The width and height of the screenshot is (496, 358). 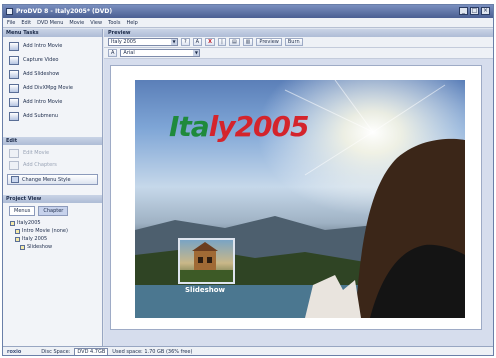 What do you see at coordinates (14, 60) in the screenshot?
I see `camera-icon` at bounding box center [14, 60].